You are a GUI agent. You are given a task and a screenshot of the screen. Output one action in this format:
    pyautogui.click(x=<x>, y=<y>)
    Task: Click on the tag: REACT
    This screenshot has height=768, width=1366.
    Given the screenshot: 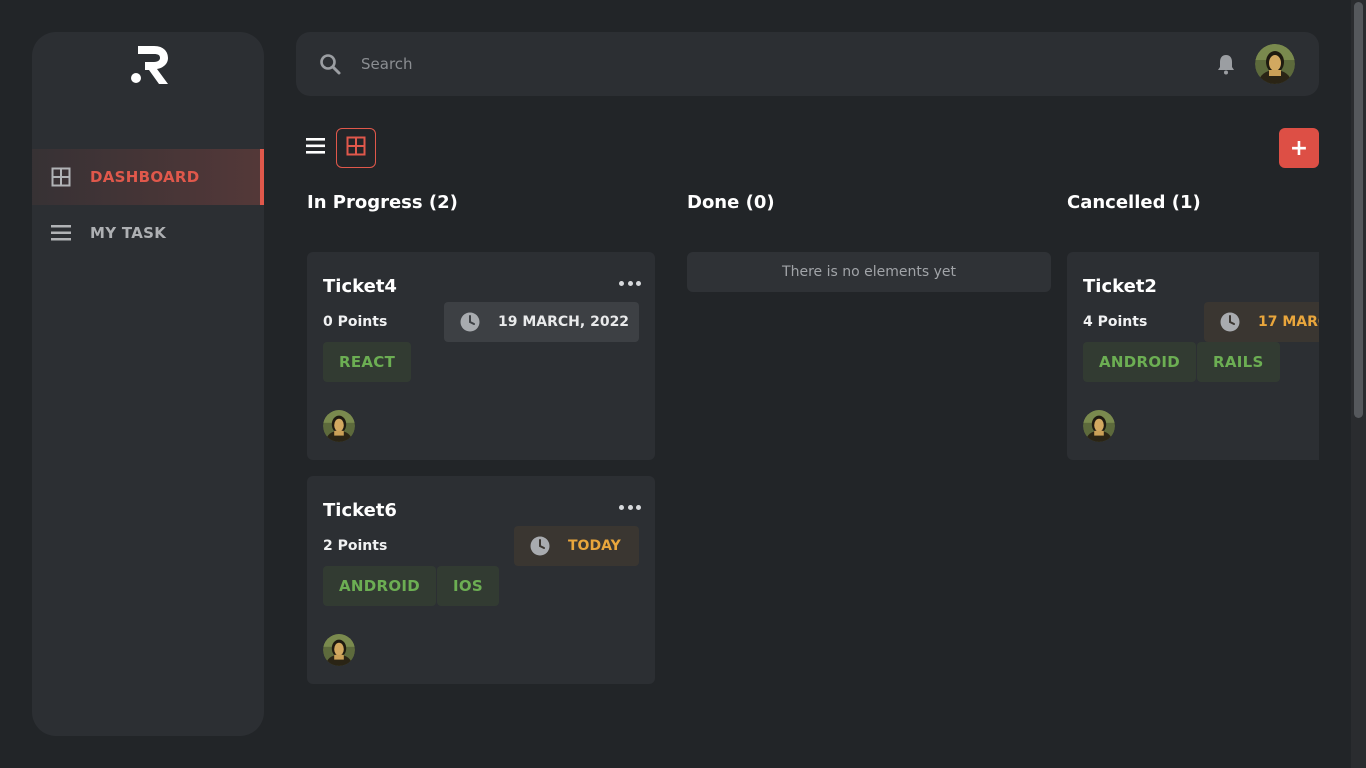 What is the action you would take?
    pyautogui.click(x=367, y=362)
    